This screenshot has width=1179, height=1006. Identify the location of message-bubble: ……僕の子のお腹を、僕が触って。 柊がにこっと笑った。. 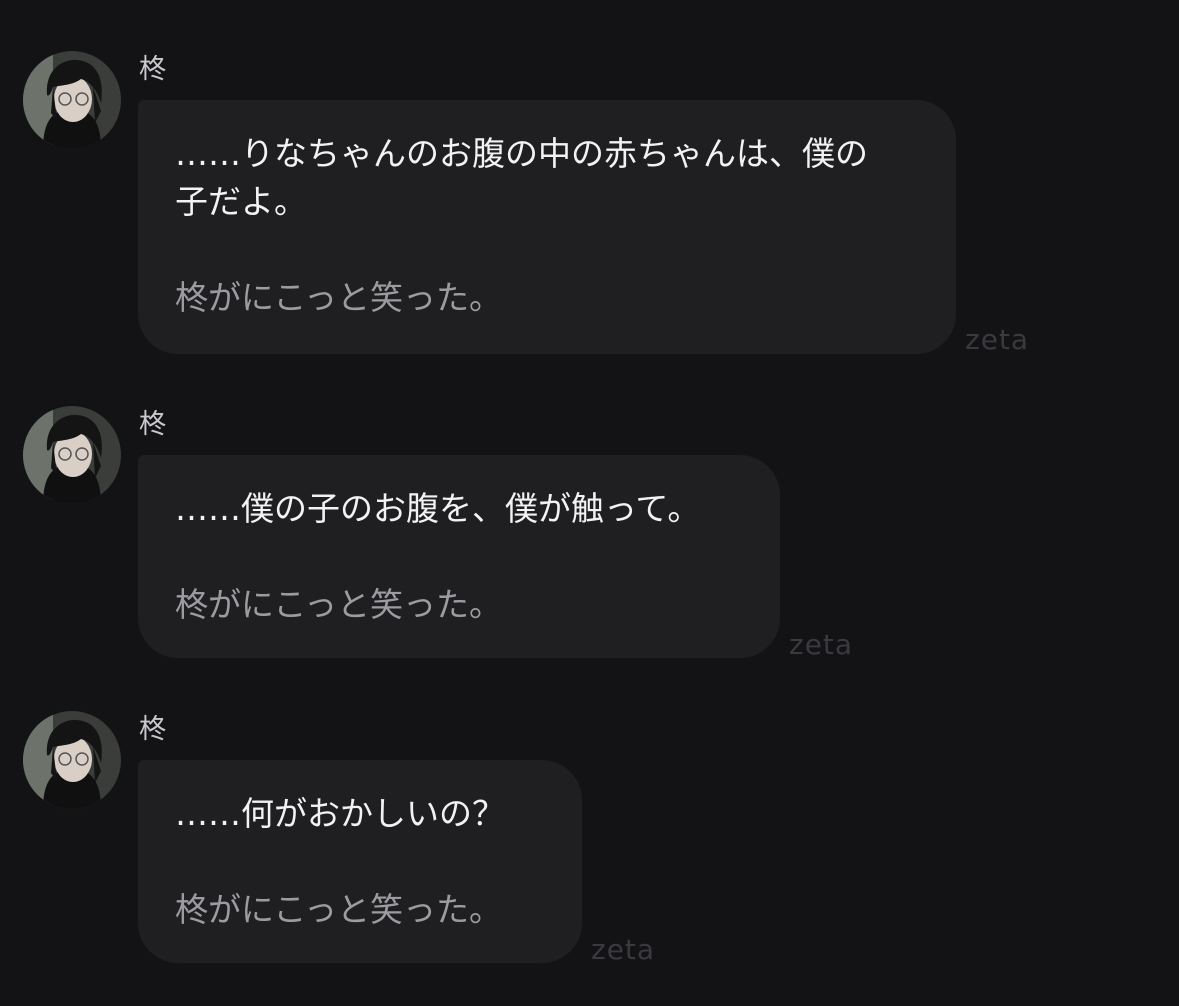
(459, 556).